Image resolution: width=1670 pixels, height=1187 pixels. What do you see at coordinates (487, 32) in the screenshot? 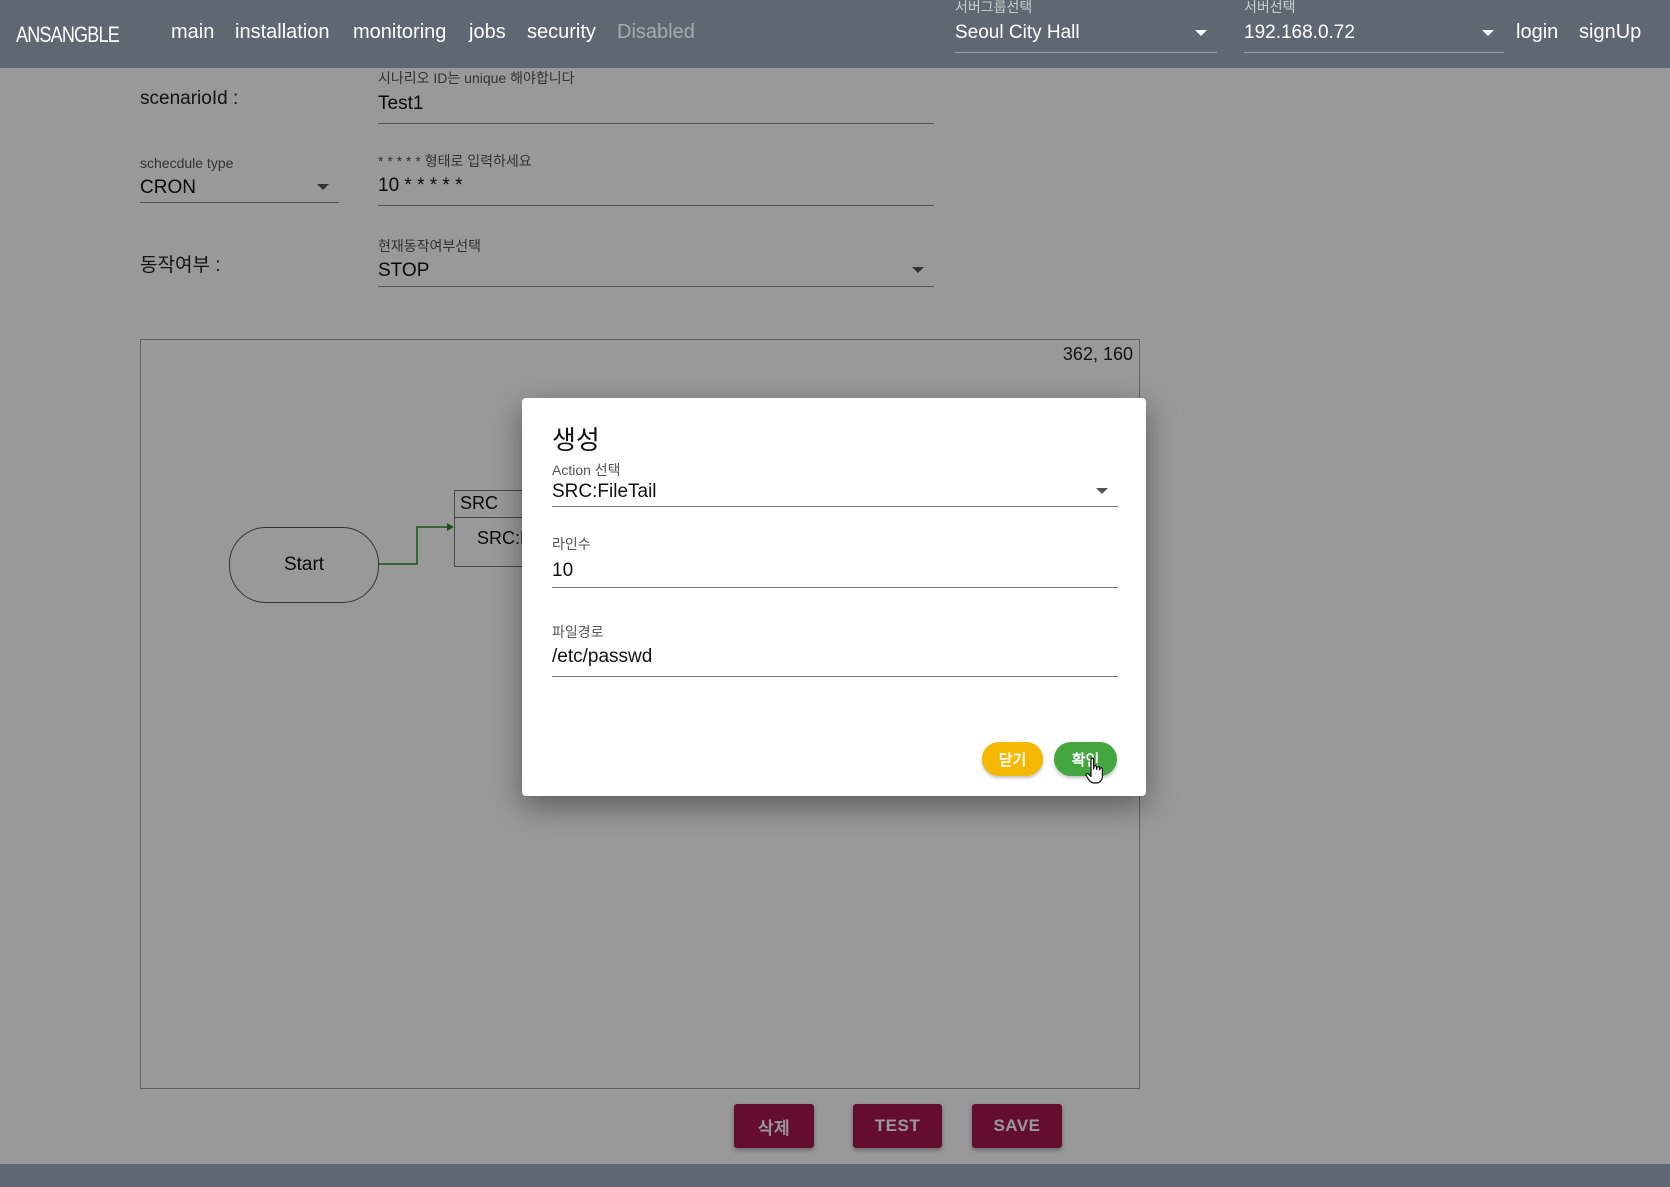
I see `nav-jobs: jobs` at bounding box center [487, 32].